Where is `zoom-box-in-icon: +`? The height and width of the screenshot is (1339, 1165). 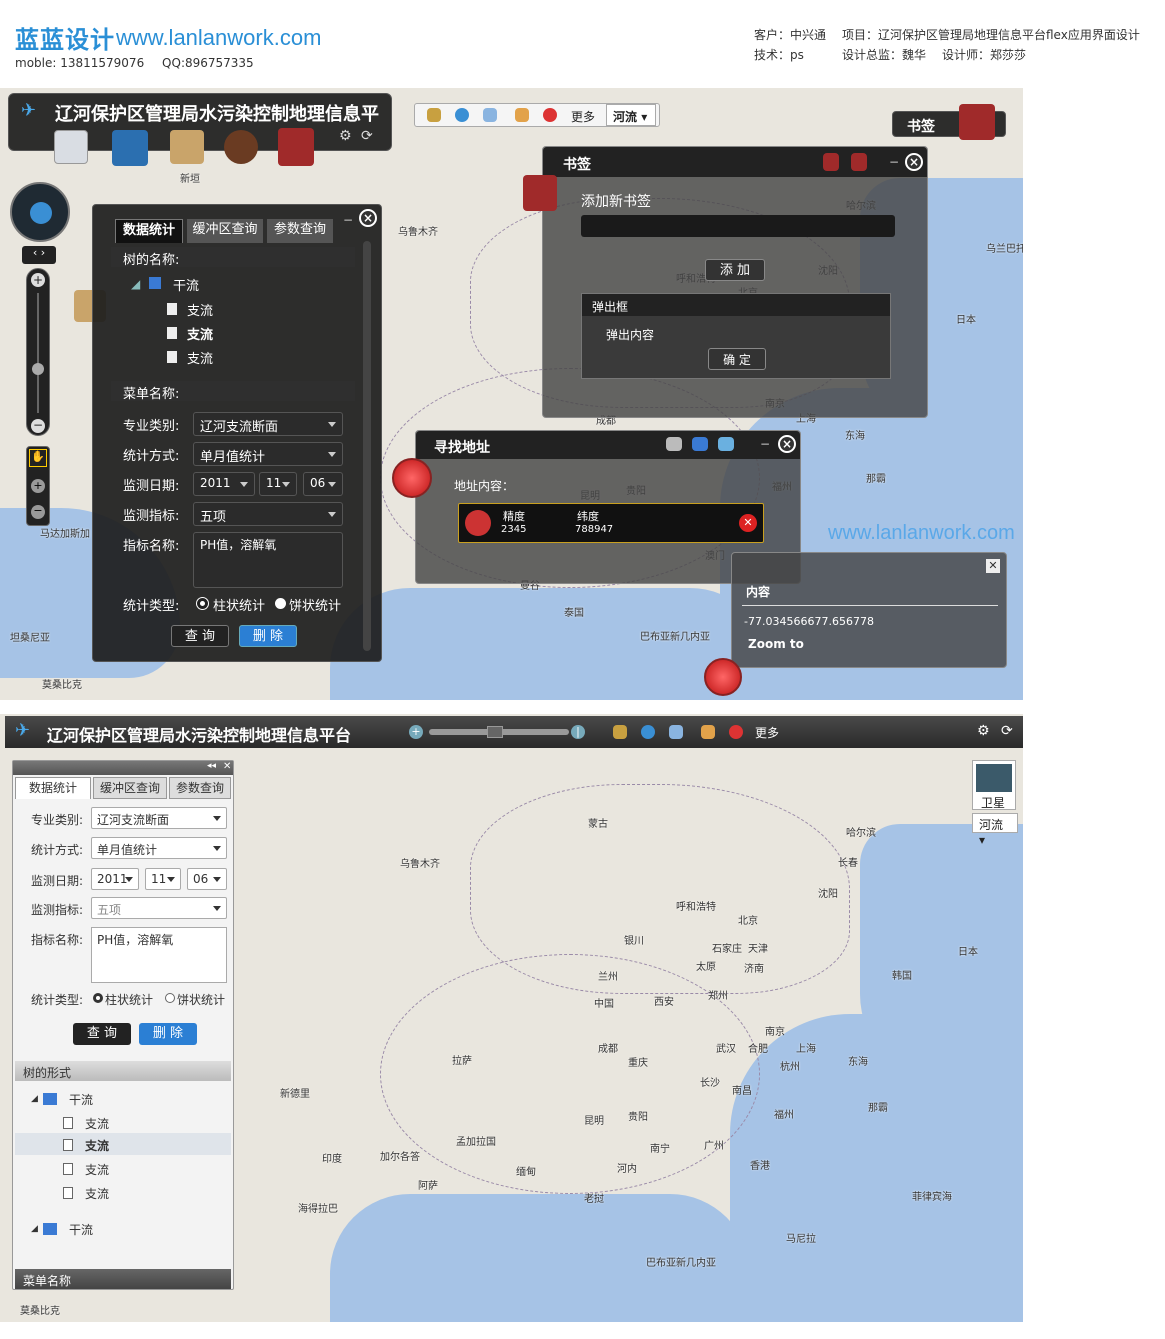
zoom-box-in-icon: + is located at coordinates (38, 486).